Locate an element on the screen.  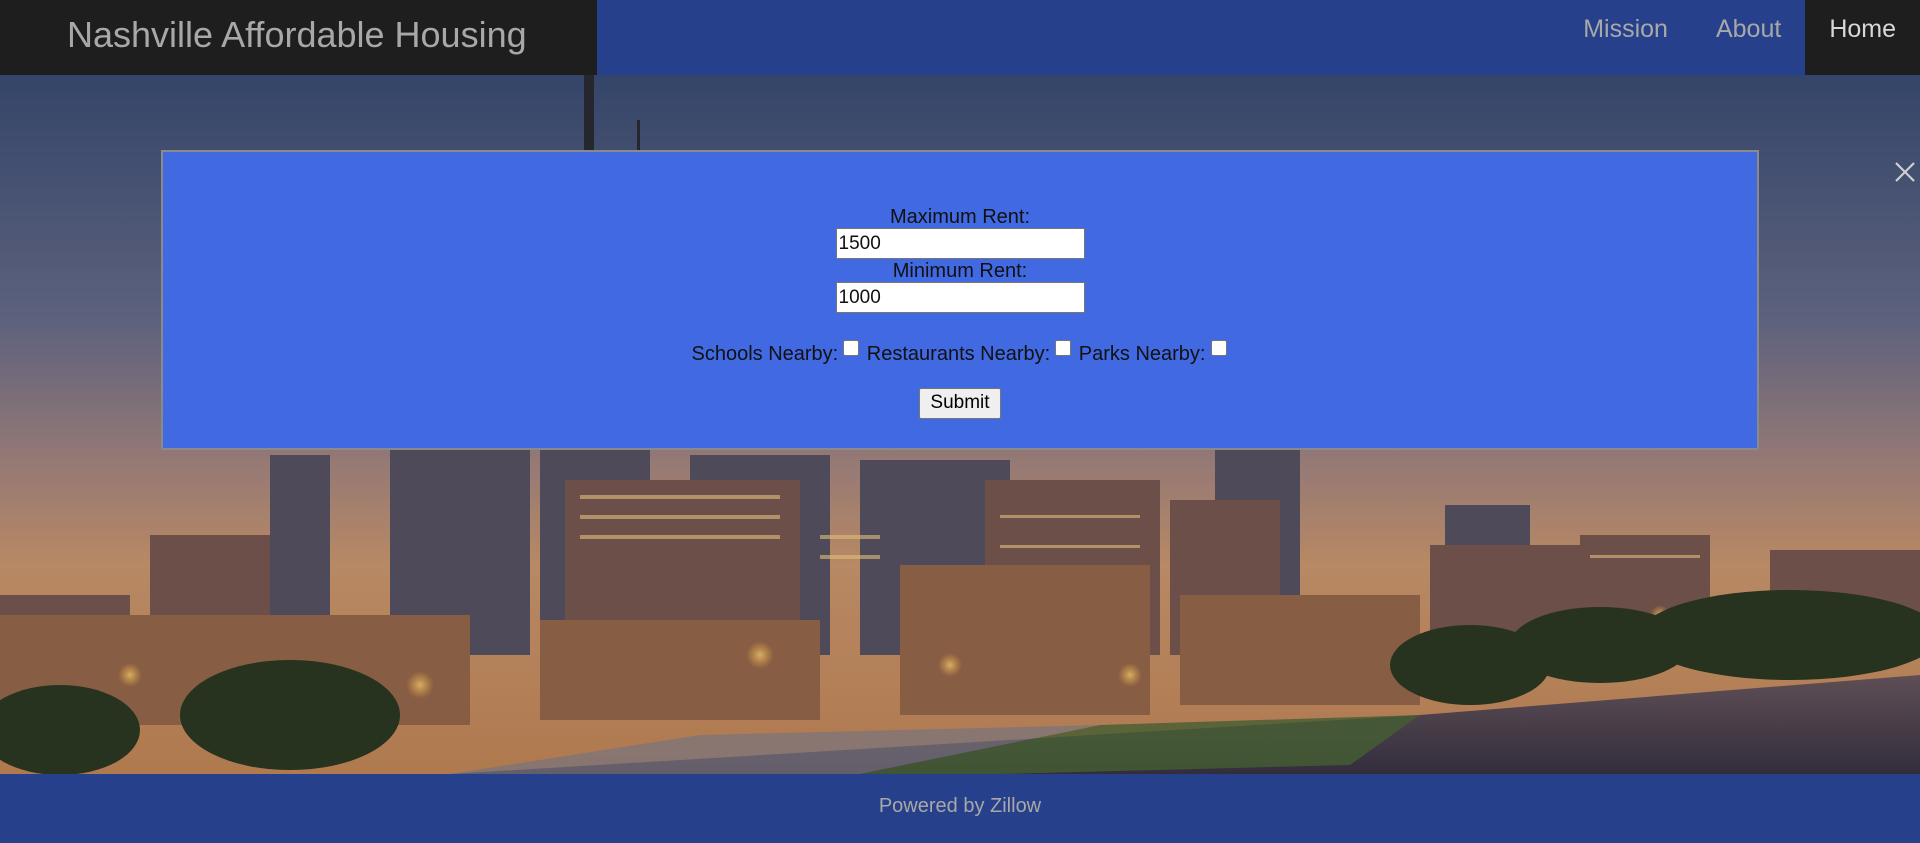
close-icon is located at coordinates (1905, 172).